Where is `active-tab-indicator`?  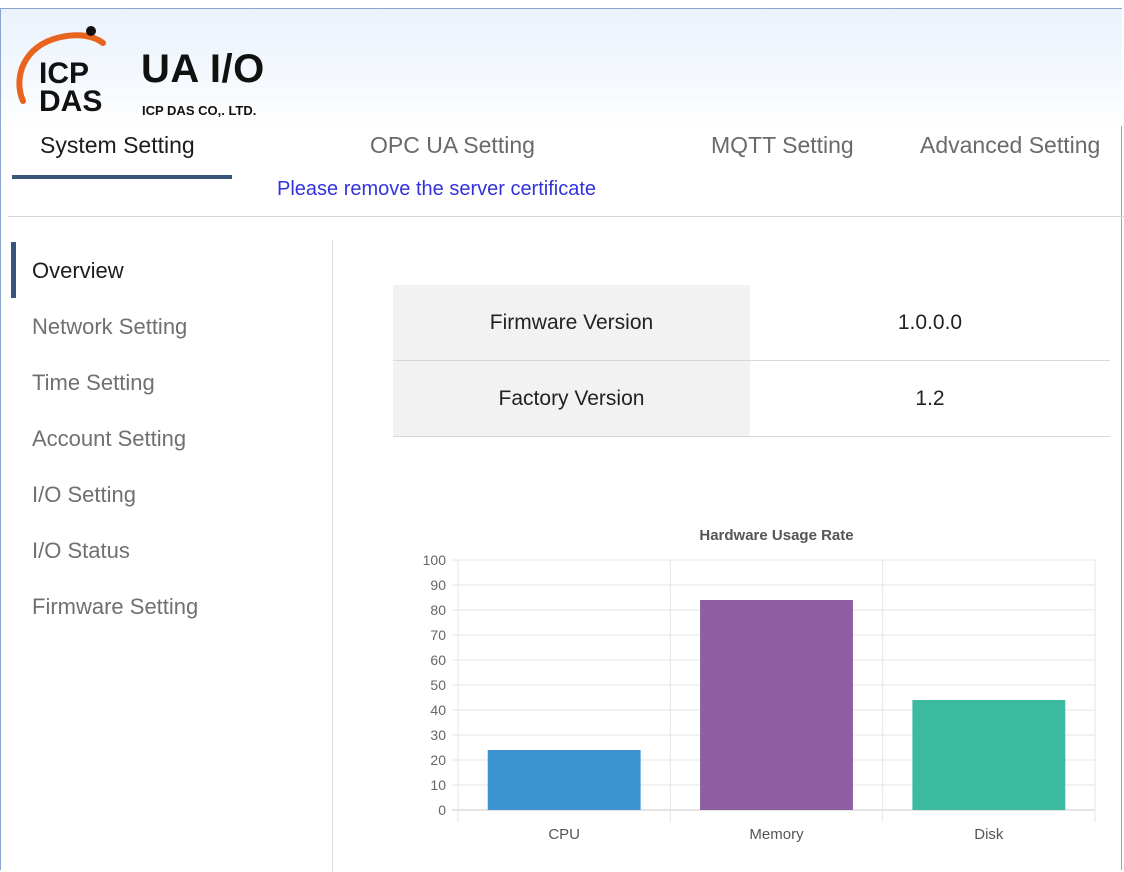 active-tab-indicator is located at coordinates (122, 177).